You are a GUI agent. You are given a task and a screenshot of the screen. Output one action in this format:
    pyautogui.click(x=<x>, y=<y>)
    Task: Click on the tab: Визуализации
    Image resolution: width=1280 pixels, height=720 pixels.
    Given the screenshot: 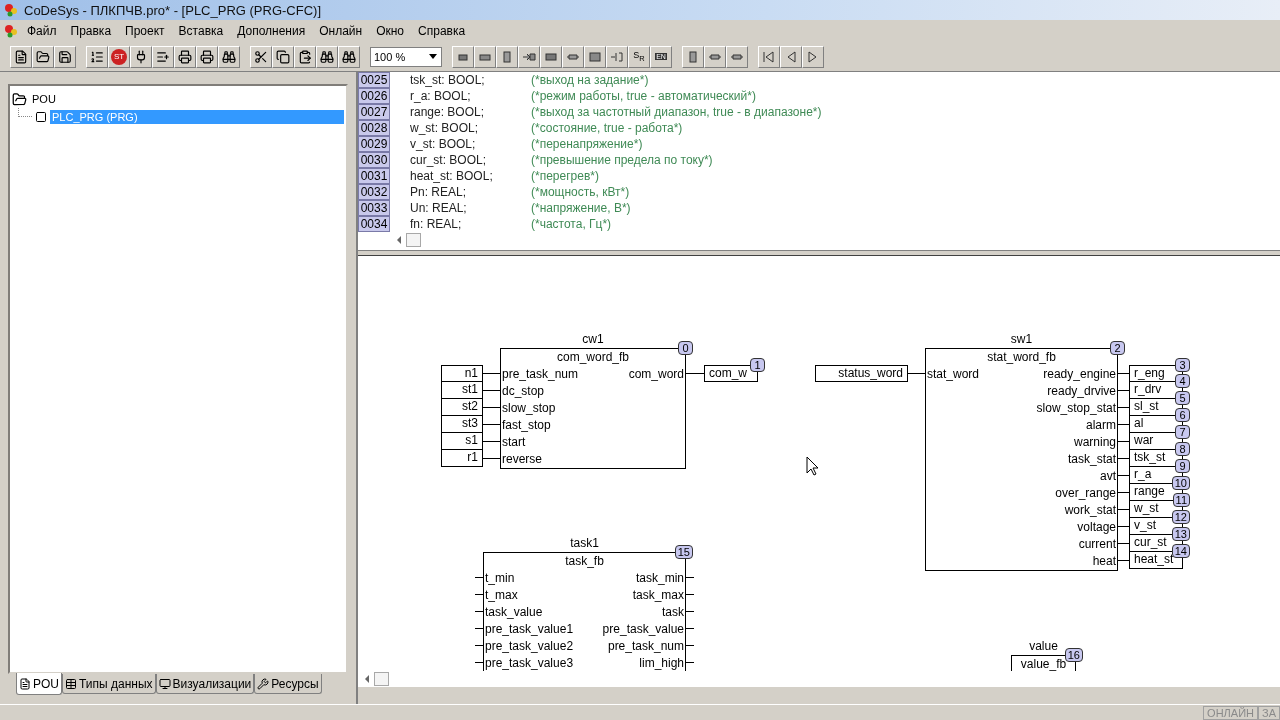 What is the action you would take?
    pyautogui.click(x=205, y=684)
    